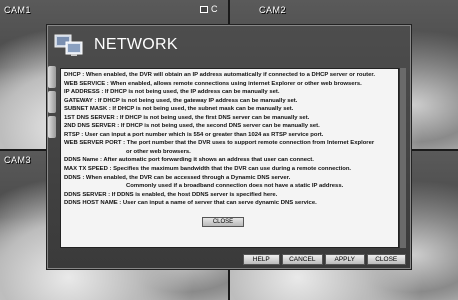 This screenshot has height=300, width=458. What do you see at coordinates (209, 9) in the screenshot?
I see `record-indicator: C` at bounding box center [209, 9].